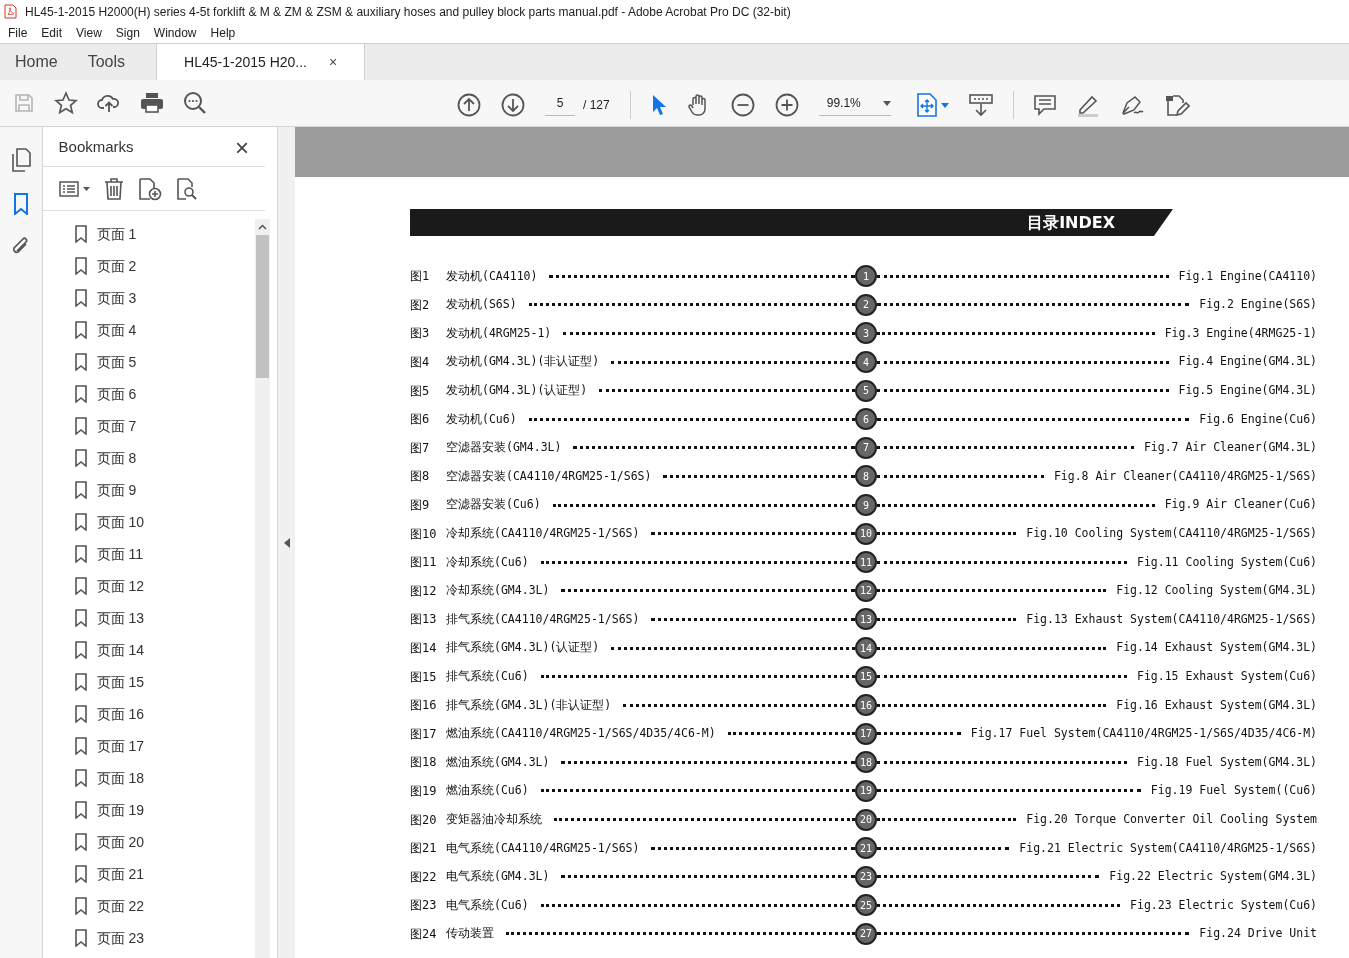 This screenshot has height=958, width=1349. What do you see at coordinates (164, 842) in the screenshot?
I see `bookmark-item: 页面 20` at bounding box center [164, 842].